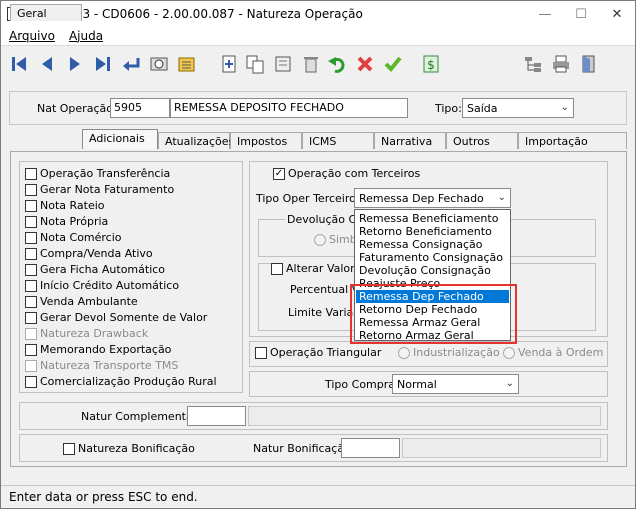 The height and width of the screenshot is (509, 636). I want to click on delete-icon, so click(311, 64).